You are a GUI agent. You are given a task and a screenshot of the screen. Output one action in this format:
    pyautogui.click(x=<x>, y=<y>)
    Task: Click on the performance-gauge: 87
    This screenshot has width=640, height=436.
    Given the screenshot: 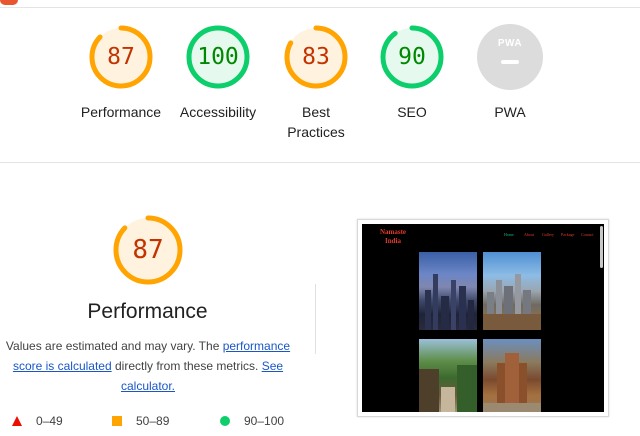 What is the action you would take?
    pyautogui.click(x=148, y=250)
    